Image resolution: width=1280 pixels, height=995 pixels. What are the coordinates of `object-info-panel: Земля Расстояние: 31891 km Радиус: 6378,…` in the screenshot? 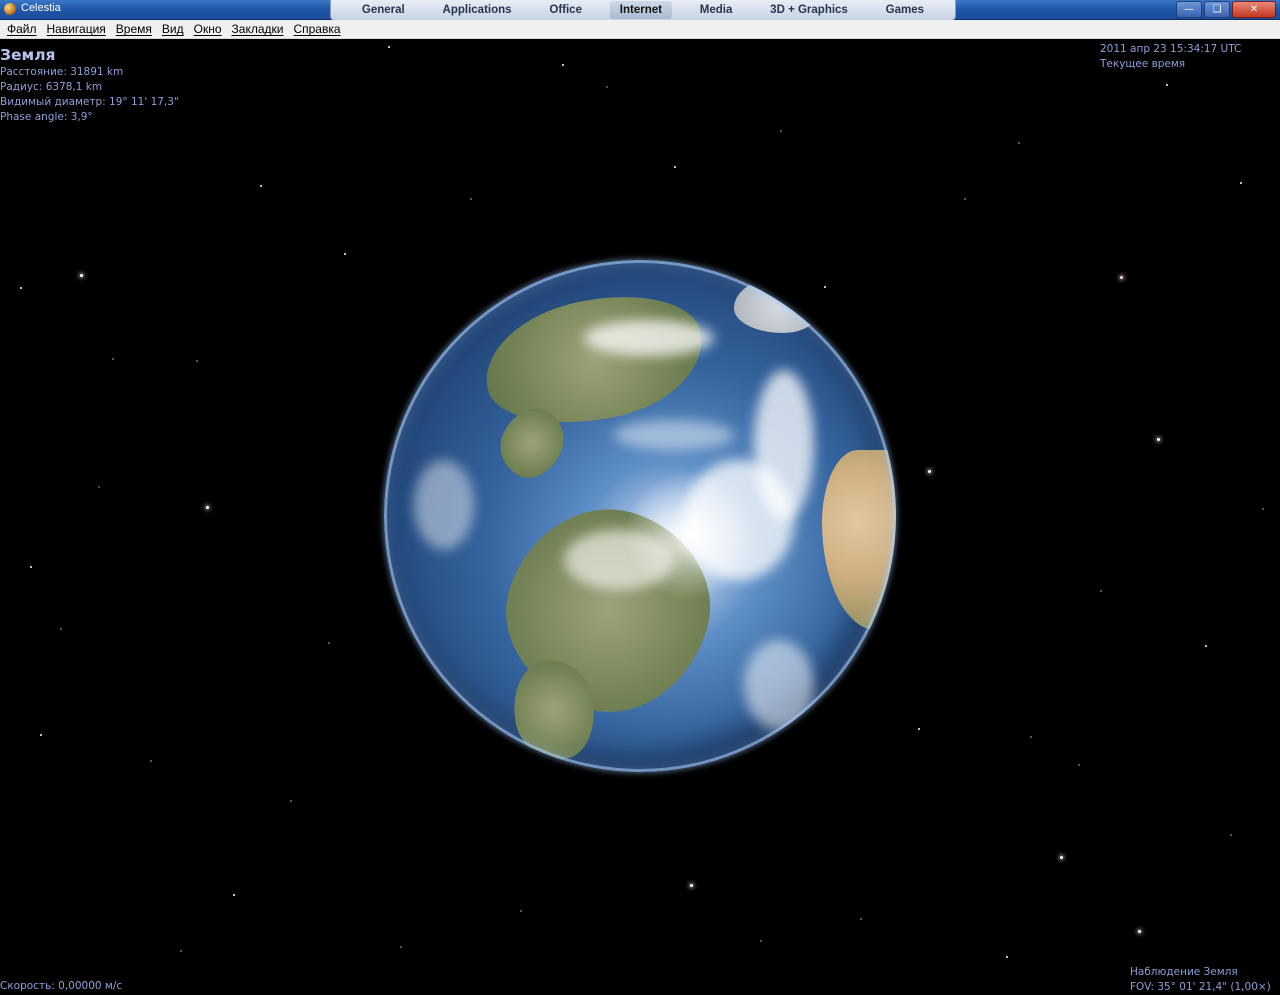 It's located at (89, 85).